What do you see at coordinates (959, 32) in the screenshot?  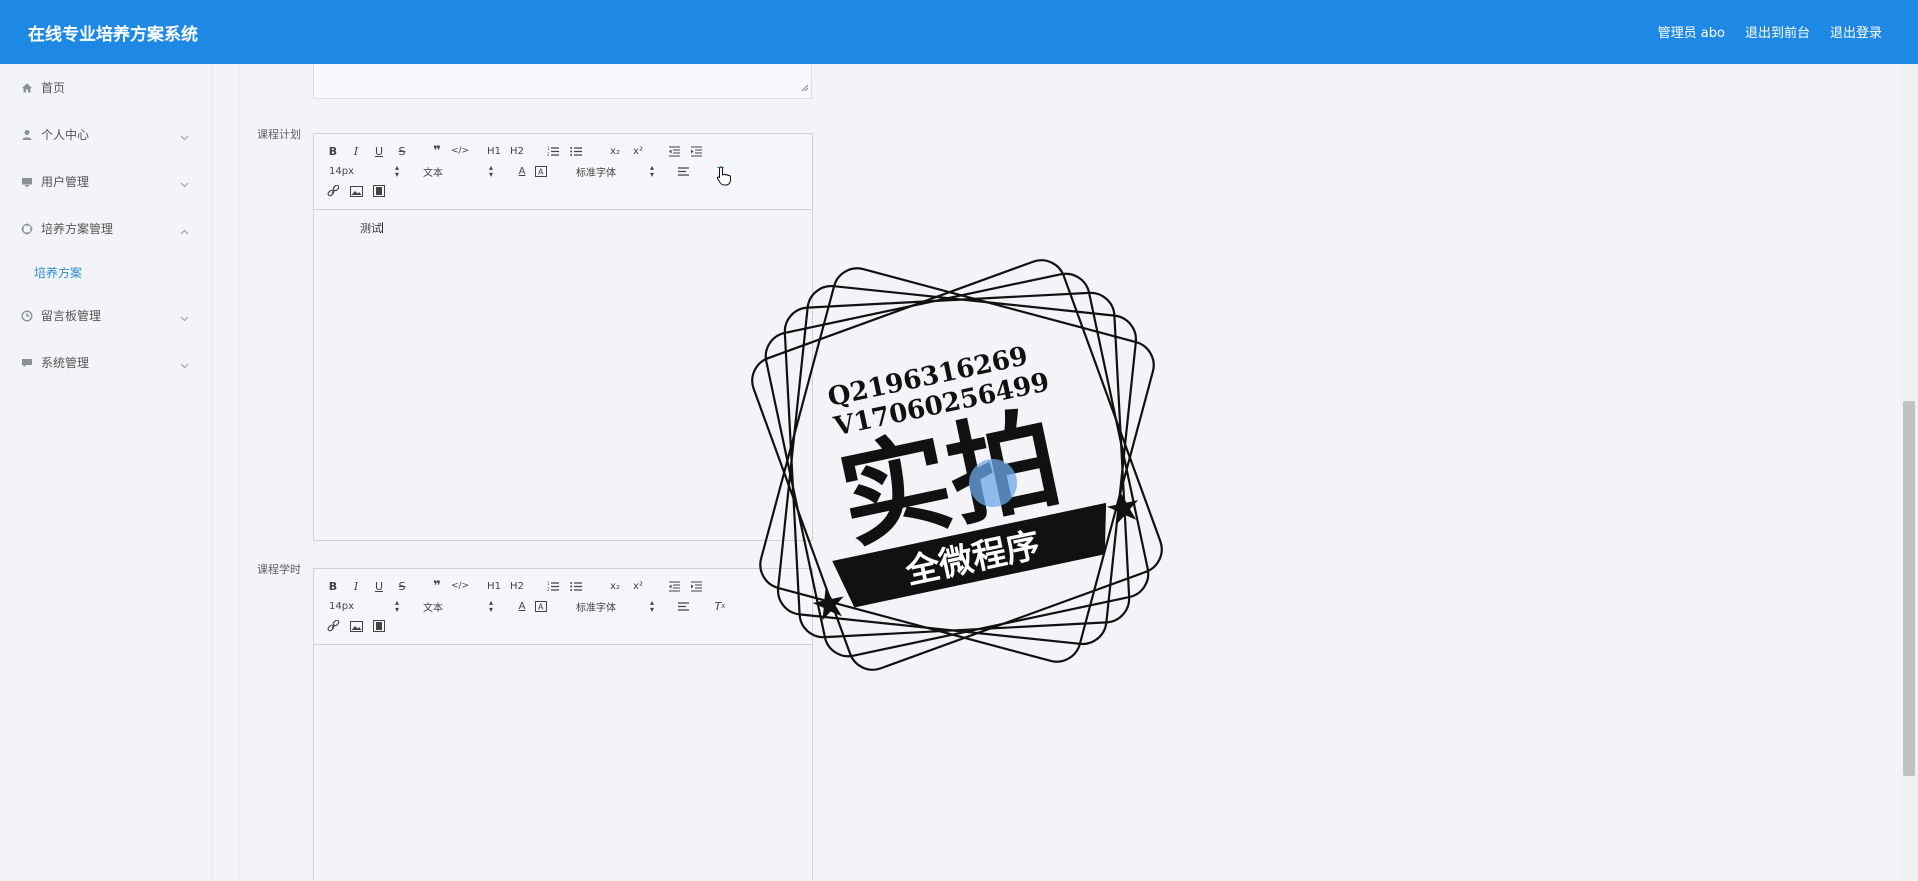 I see `top-header: 在线专业培养方案系统 管理员 abo 退出到前台 退出登录` at bounding box center [959, 32].